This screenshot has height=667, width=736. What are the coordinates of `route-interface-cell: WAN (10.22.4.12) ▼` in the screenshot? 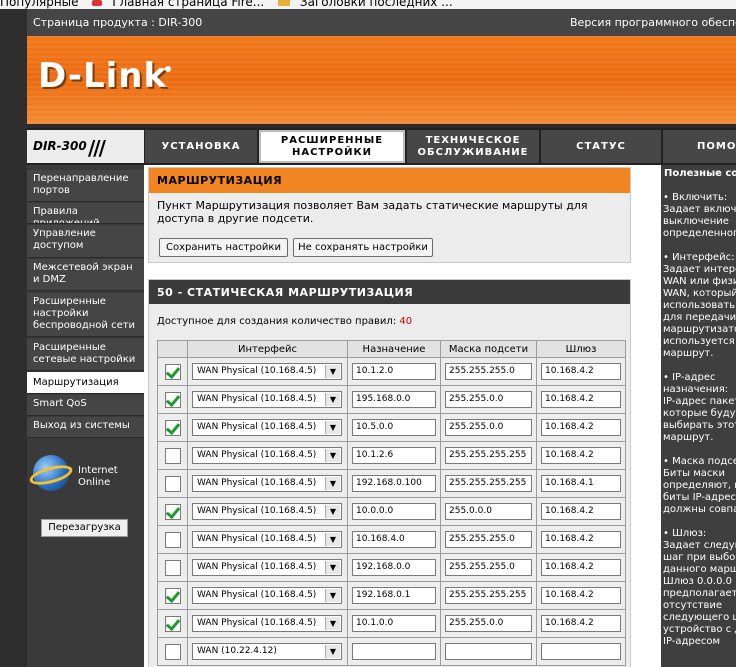 It's located at (267, 651).